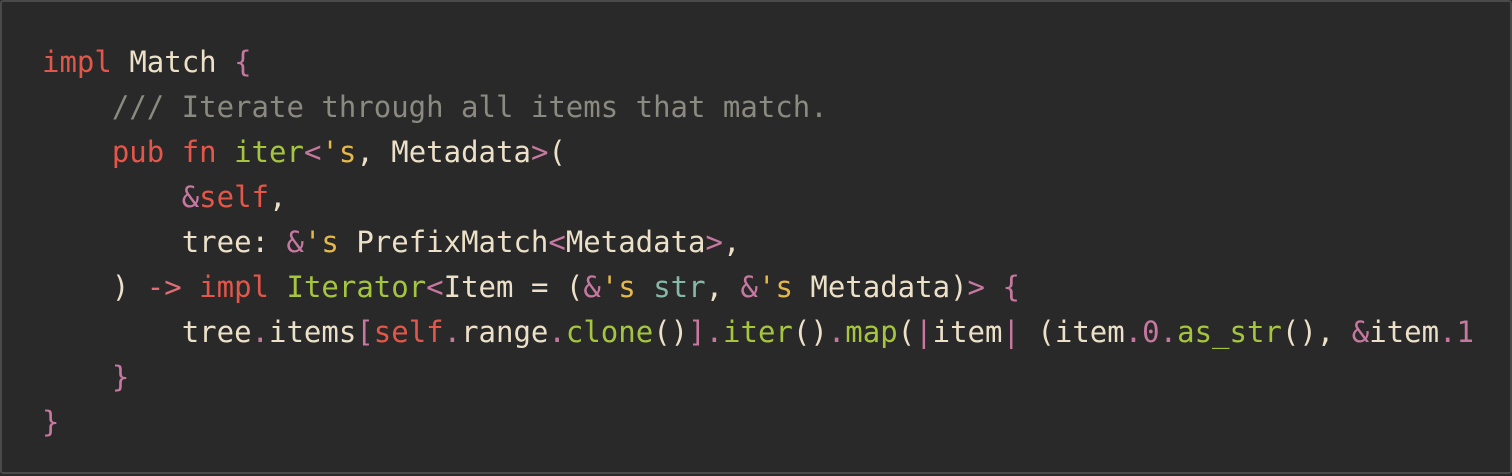 The width and height of the screenshot is (1512, 476). I want to click on code-token: clone, so click(609, 332).